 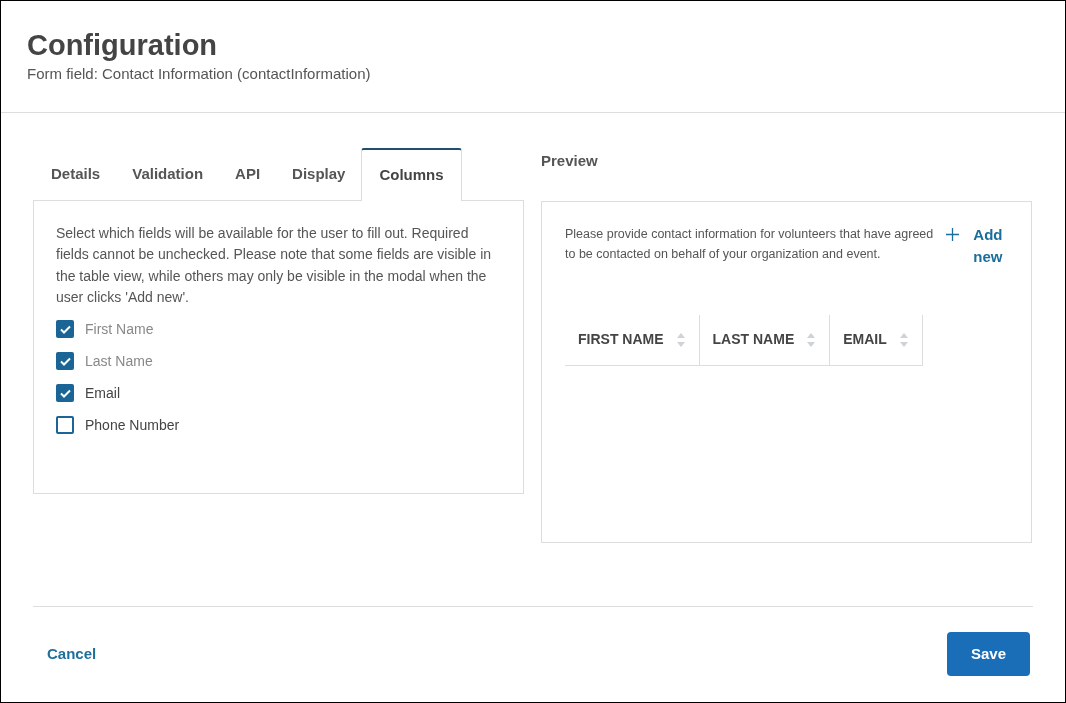 What do you see at coordinates (123, 45) in the screenshot?
I see `page-title: Configuration` at bounding box center [123, 45].